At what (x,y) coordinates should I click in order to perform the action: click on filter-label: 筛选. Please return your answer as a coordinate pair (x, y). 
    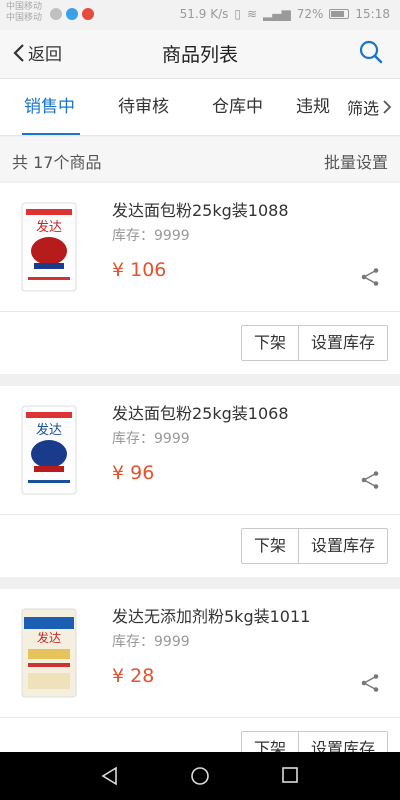
    Looking at the image, I should click on (362, 108).